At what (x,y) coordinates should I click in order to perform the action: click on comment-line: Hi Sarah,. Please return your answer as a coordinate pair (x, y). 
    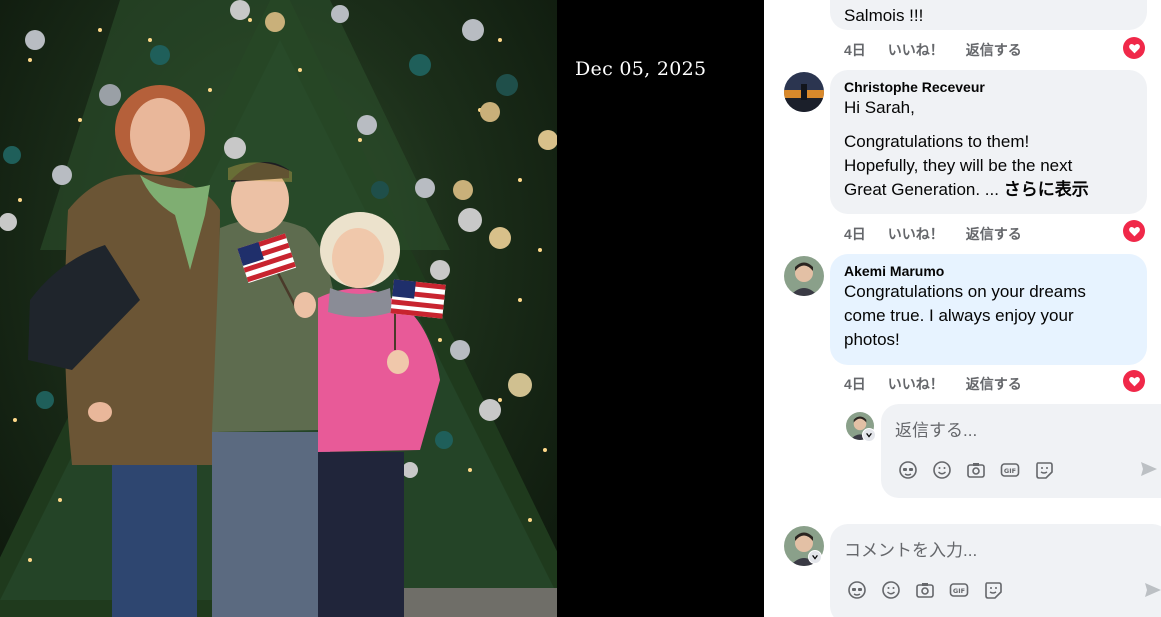
    Looking at the image, I should click on (879, 107).